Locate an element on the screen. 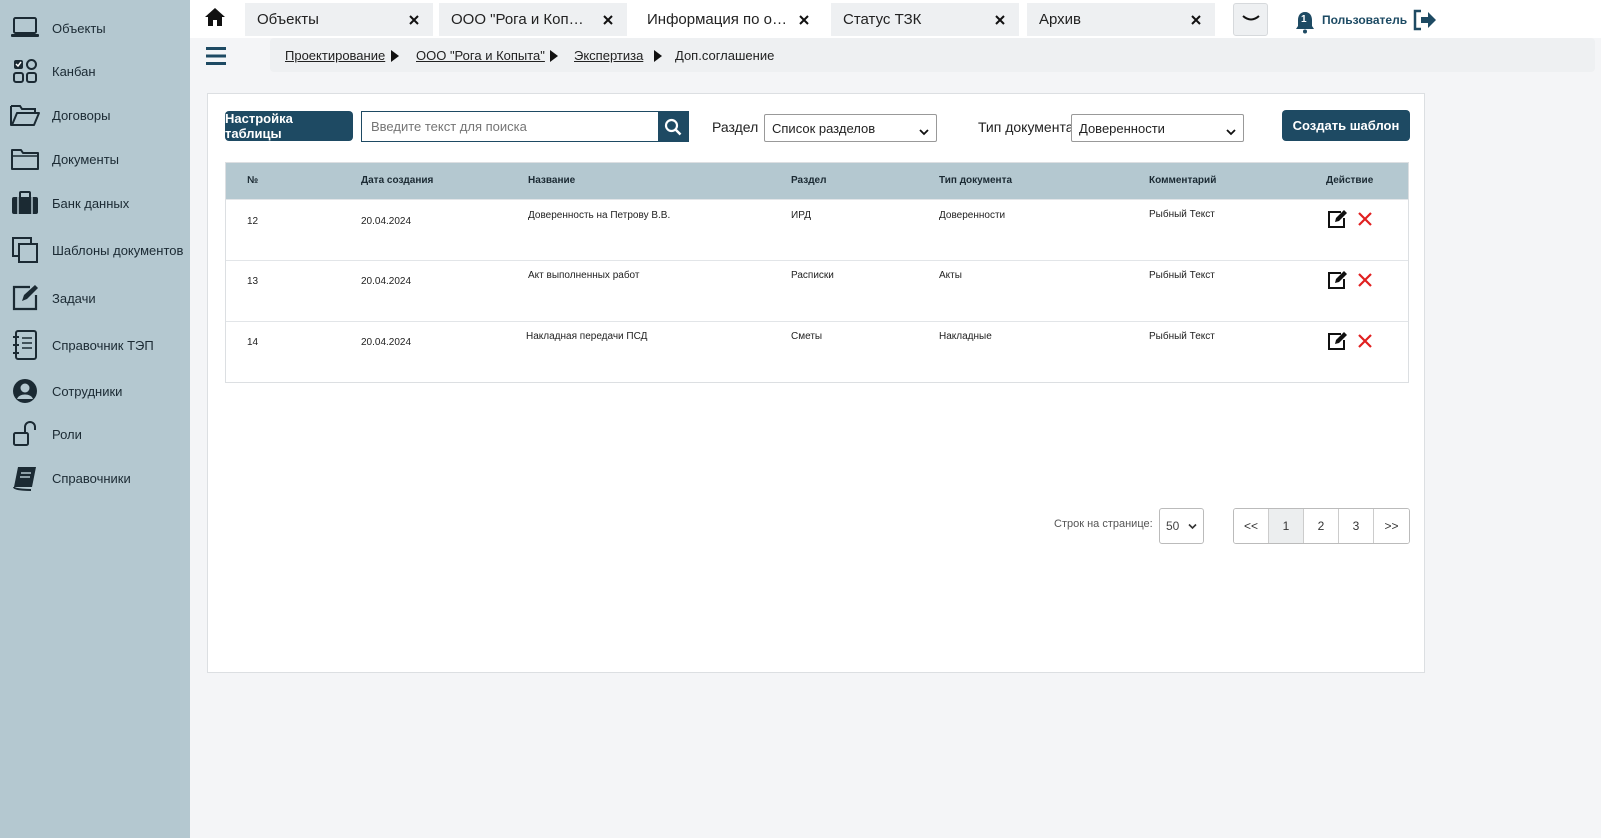 The width and height of the screenshot is (1601, 838). search-icon is located at coordinates (673, 126).